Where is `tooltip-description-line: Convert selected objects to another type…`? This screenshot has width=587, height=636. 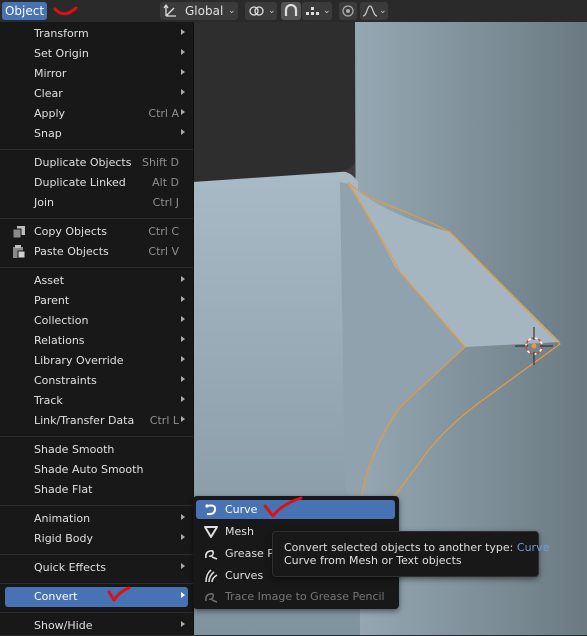 tooltip-description-line: Convert selected objects to another type… is located at coordinates (416, 547).